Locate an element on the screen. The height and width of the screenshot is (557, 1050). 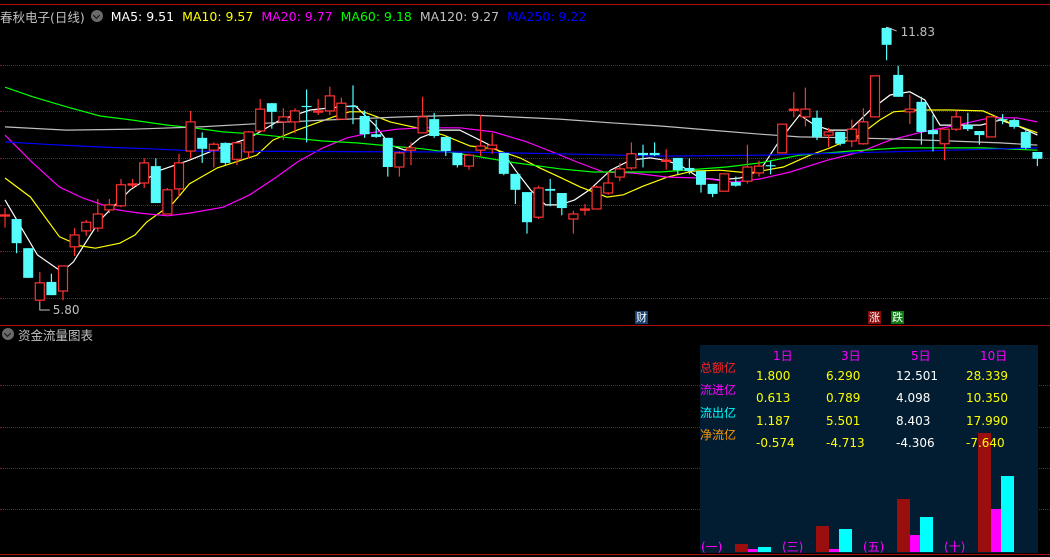
period-label: (五) is located at coordinates (874, 547).